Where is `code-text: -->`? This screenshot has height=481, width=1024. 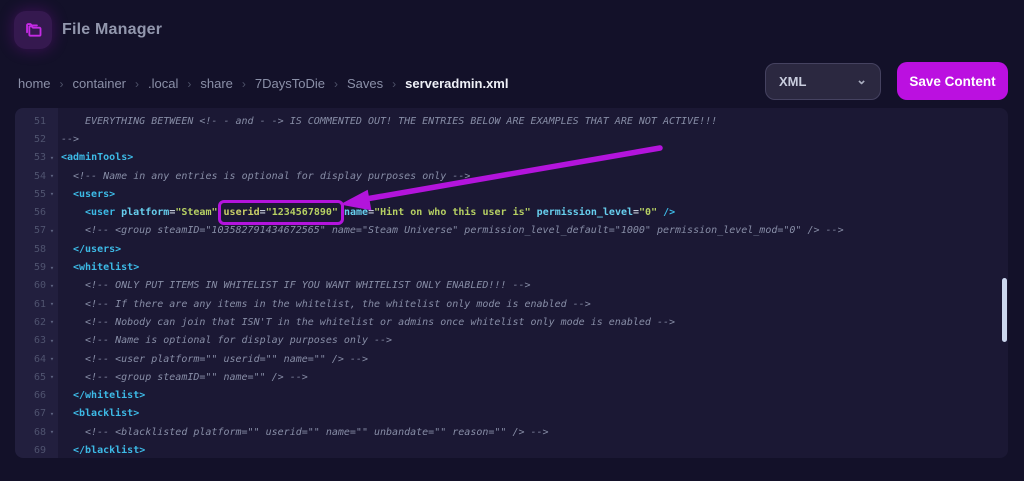 code-text: --> is located at coordinates (70, 139).